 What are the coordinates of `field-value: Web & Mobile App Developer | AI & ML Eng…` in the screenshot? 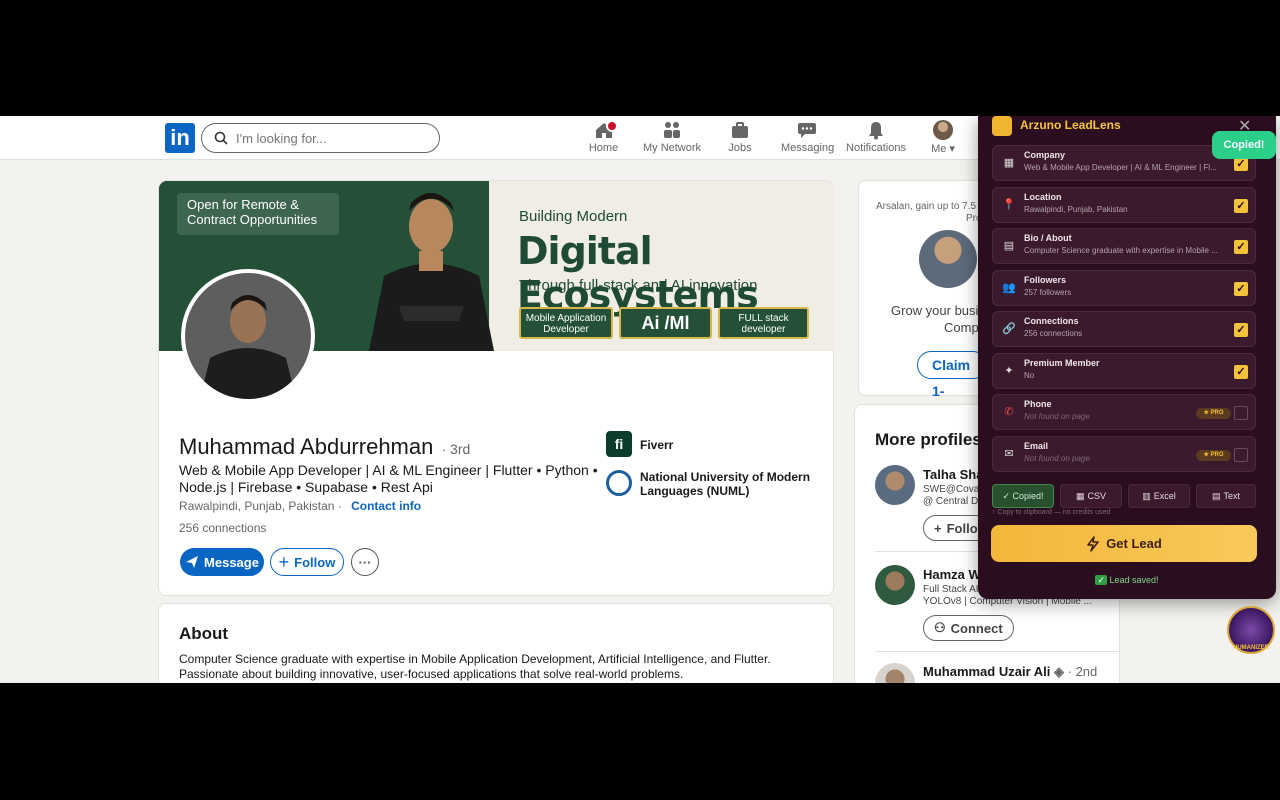 It's located at (1120, 167).